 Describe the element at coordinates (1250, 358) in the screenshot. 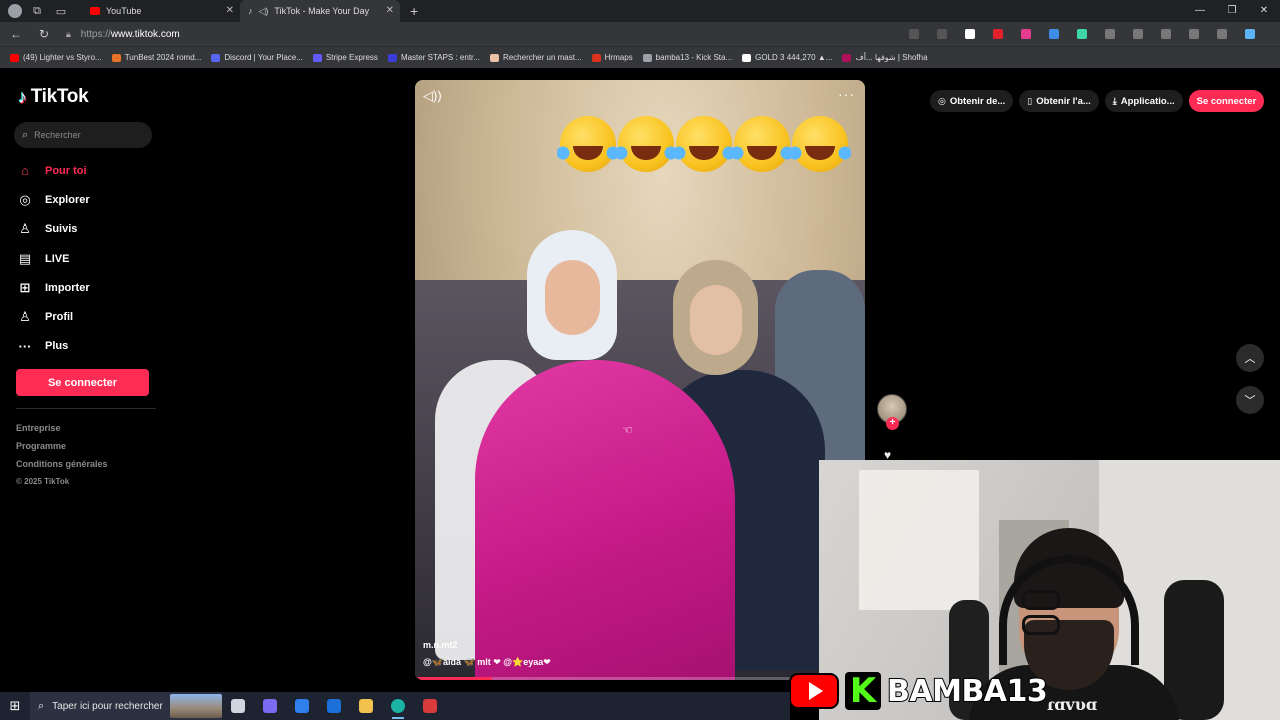

I see `previous-video-button: ︿` at that location.